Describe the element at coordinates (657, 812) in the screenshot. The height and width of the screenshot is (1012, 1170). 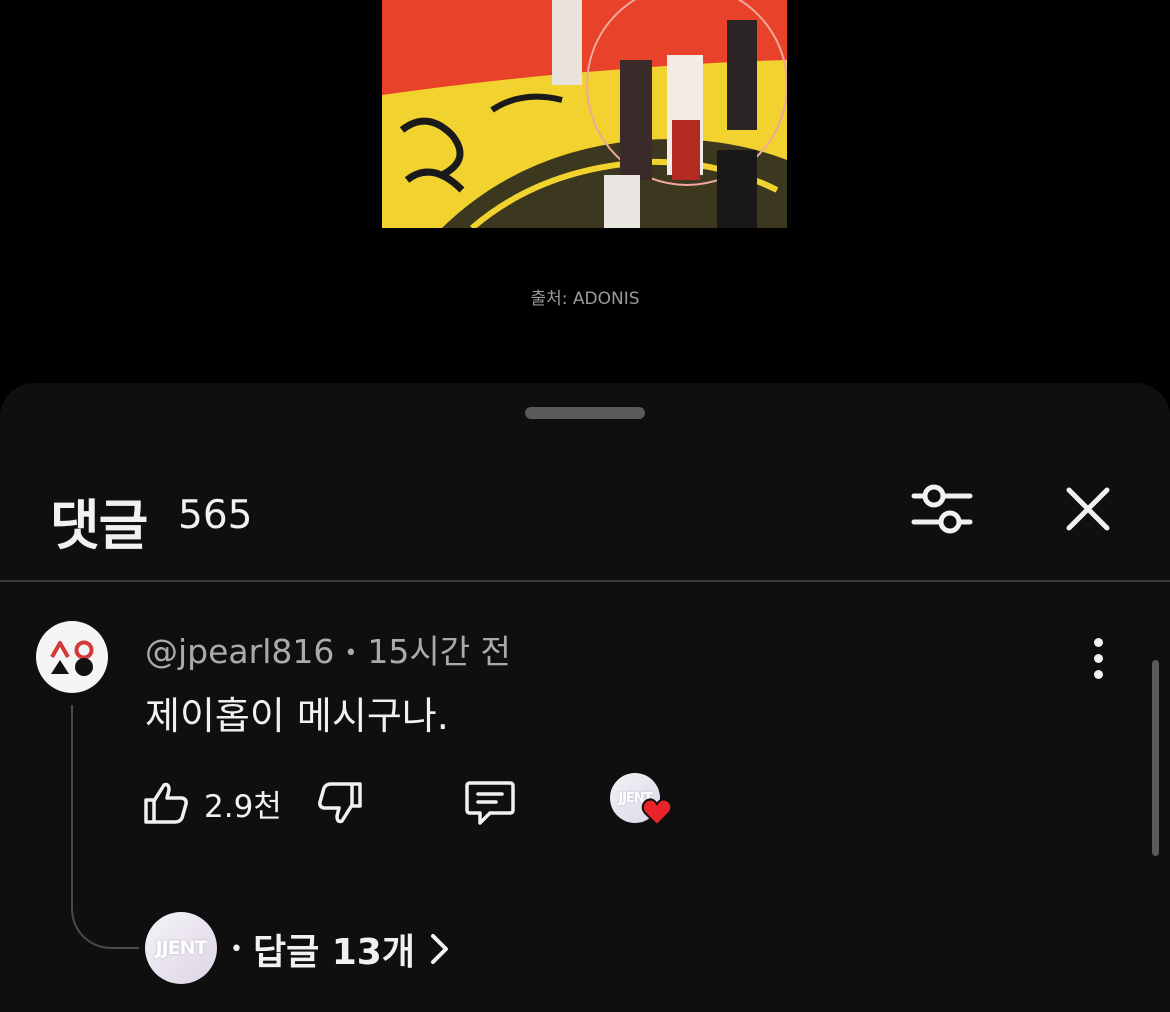
I see `heart-icon` at that location.